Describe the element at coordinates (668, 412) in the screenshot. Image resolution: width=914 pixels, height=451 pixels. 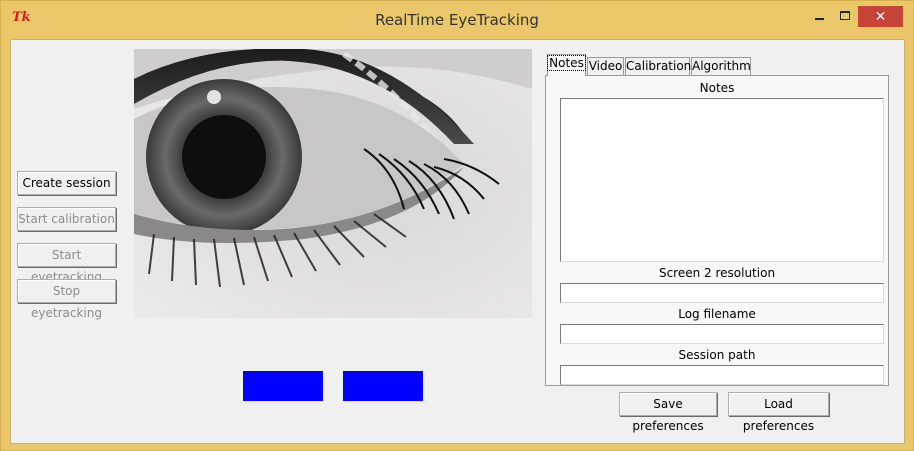
I see `save-preferences-button: Save preferences` at that location.